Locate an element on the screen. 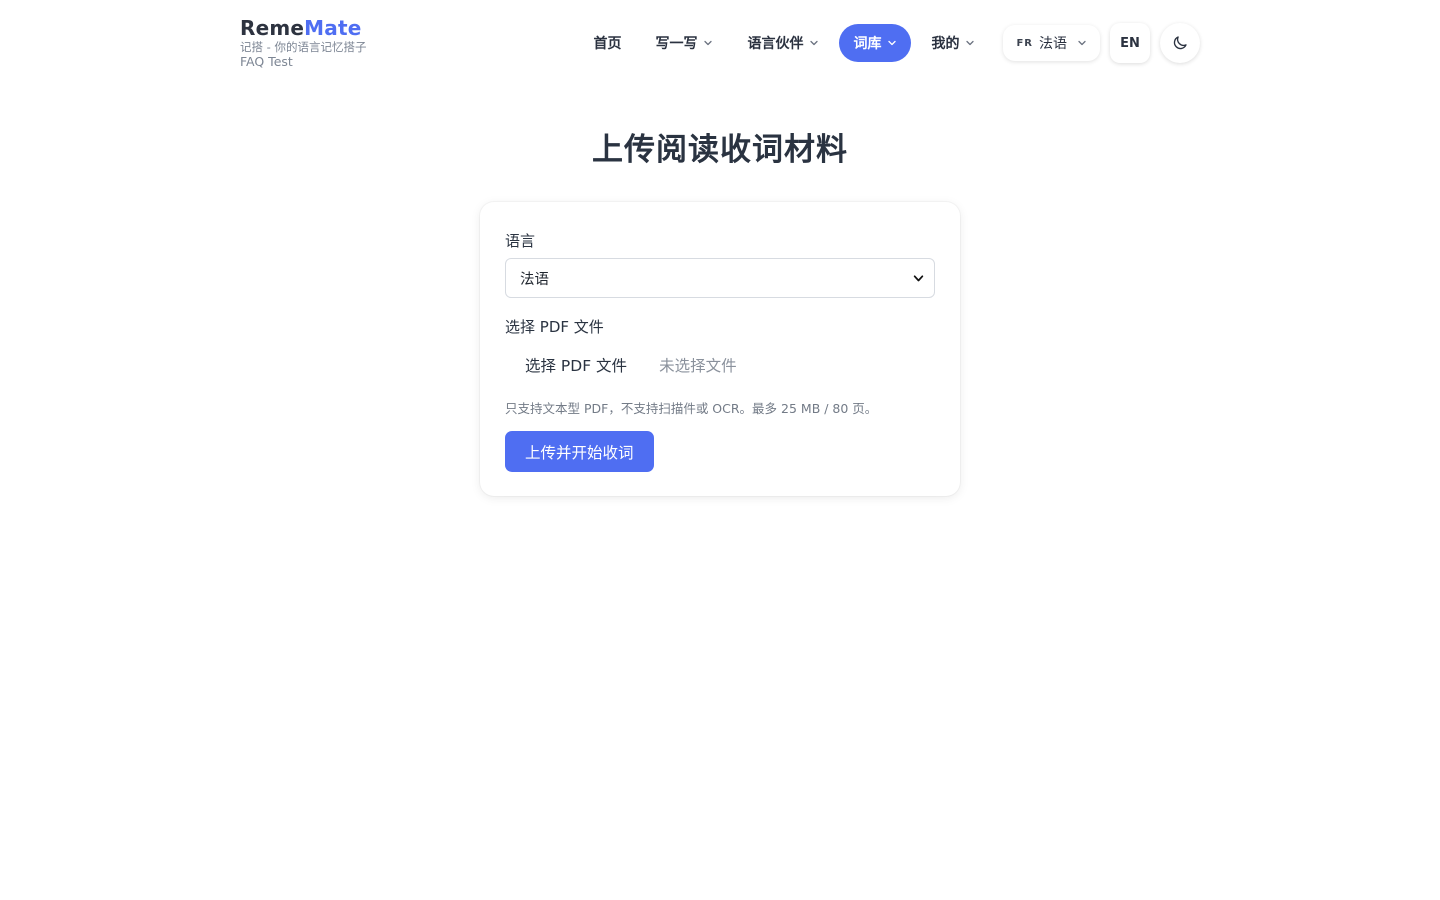  nav-item-write: 写一写 is located at coordinates (684, 43).